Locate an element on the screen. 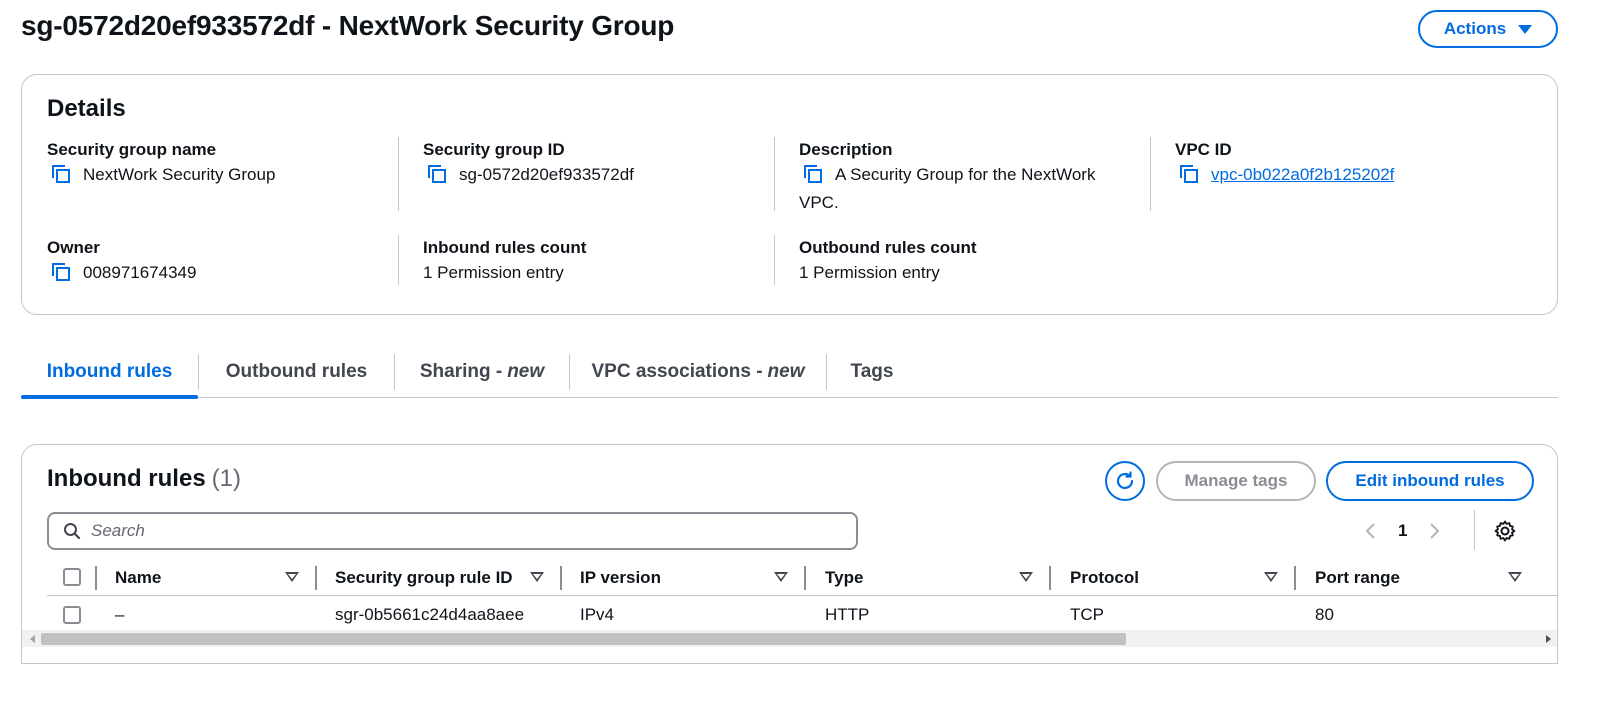  inbound-rules-title: Inbound rules is located at coordinates (126, 478).